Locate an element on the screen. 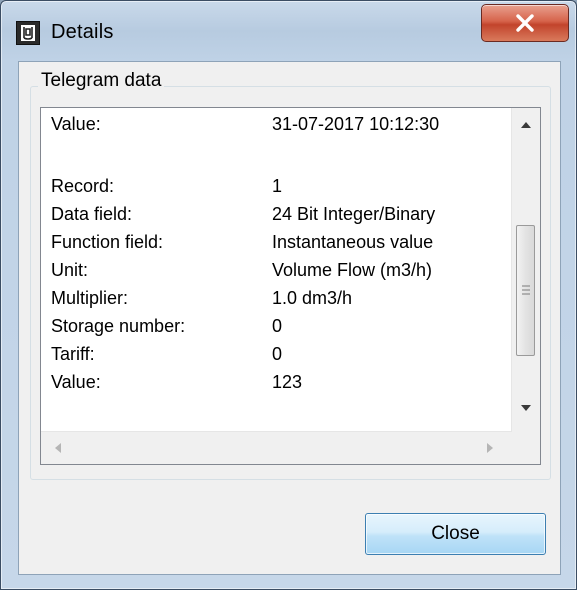 The width and height of the screenshot is (577, 590). list-item: Data field: 24 Bit Integer/Binary is located at coordinates (281, 217).